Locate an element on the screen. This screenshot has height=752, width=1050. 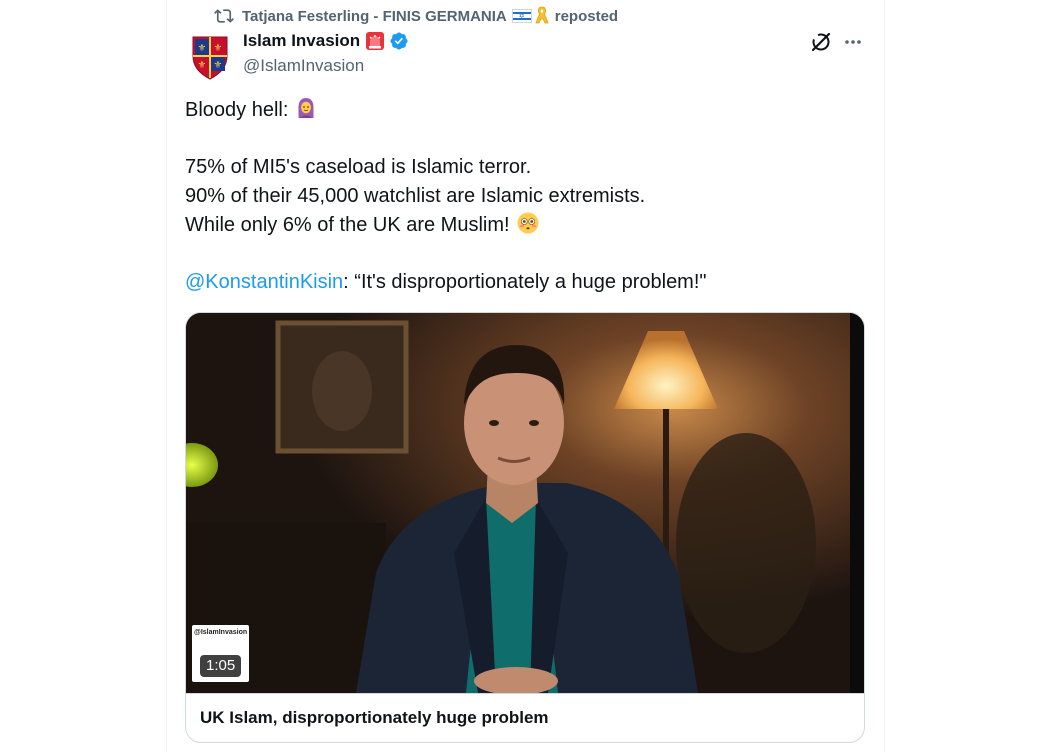
woman-with-headscarf-emoji-icon is located at coordinates (306, 108).